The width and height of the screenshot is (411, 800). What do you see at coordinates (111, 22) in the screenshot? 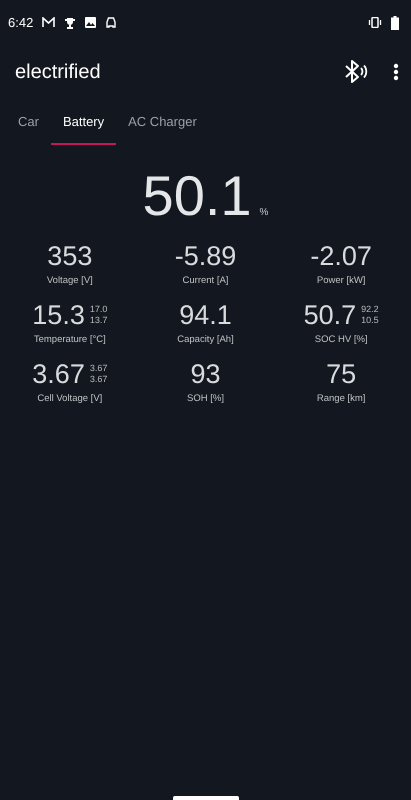
I see `car-icon` at bounding box center [111, 22].